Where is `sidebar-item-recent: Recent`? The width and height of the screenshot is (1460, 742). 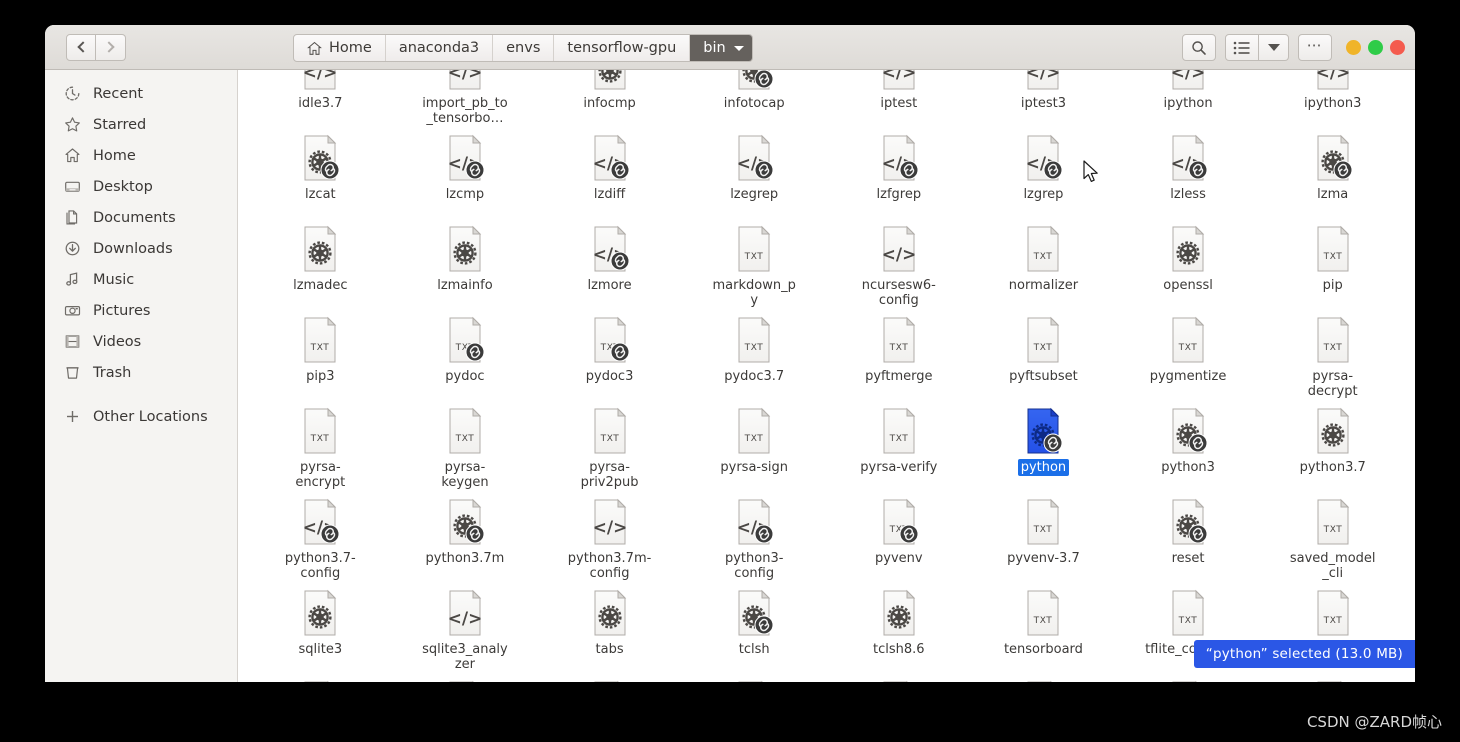 sidebar-item-recent: Recent is located at coordinates (141, 93).